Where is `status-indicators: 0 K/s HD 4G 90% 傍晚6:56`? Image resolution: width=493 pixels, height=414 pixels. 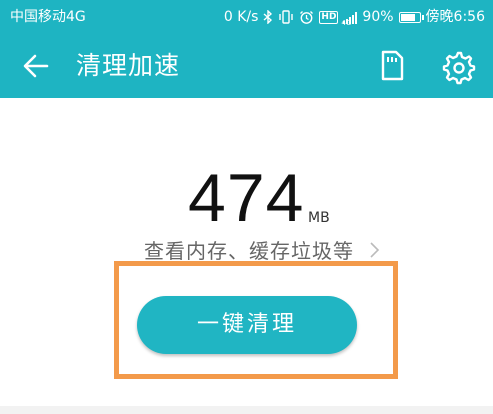 status-indicators: 0 K/s HD 4G 90% 傍晚6:56 is located at coordinates (354, 17).